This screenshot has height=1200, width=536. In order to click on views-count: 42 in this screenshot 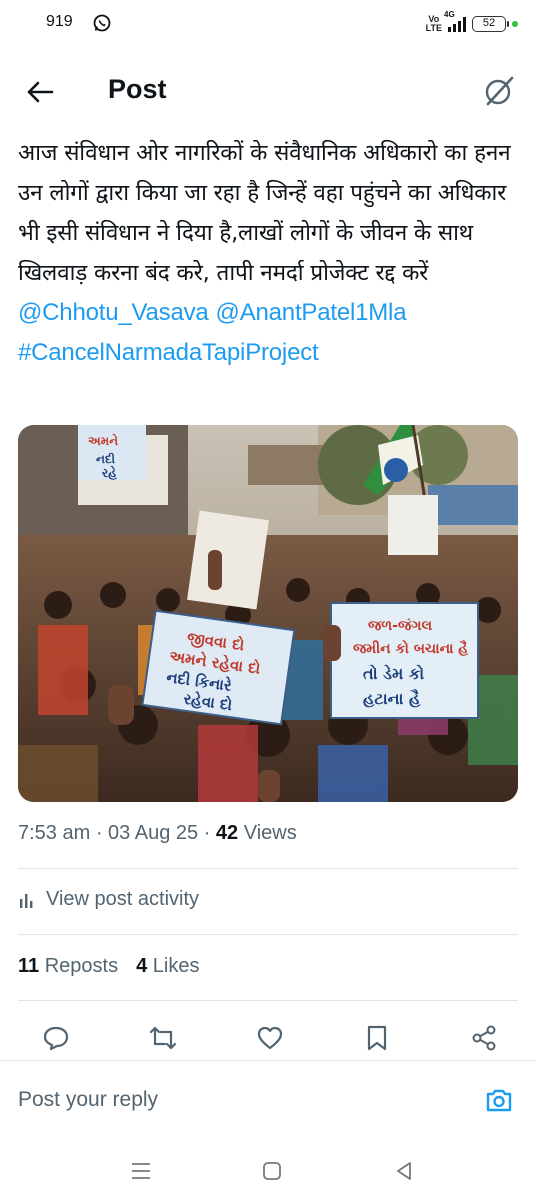, I will do `click(227, 833)`.